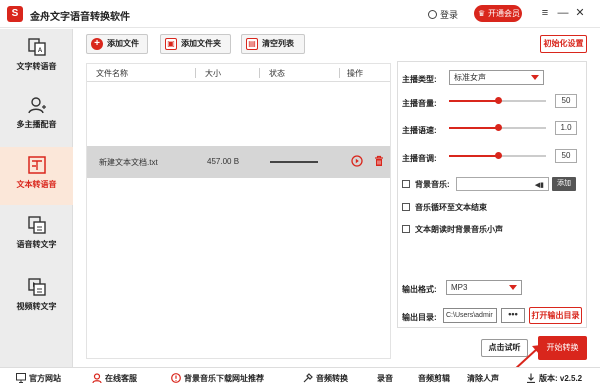  What do you see at coordinates (545, 13) in the screenshot?
I see `menu-icon: ≡` at bounding box center [545, 13].